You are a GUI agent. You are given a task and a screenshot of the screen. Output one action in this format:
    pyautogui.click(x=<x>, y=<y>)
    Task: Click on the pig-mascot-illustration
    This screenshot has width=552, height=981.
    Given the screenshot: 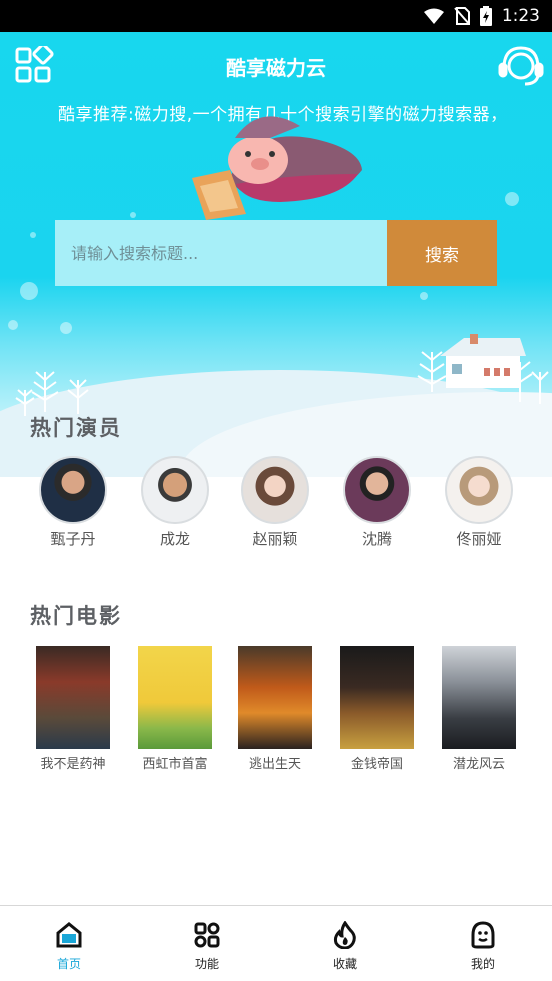 What is the action you would take?
    pyautogui.click(x=277, y=168)
    